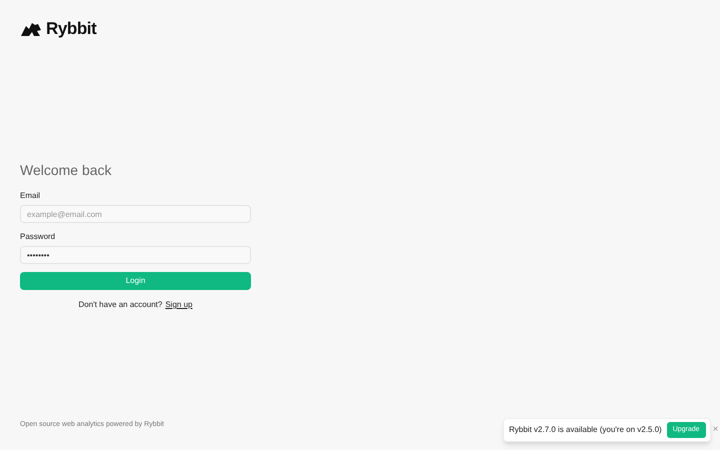 Image resolution: width=720 pixels, height=450 pixels. I want to click on close-button: ×, so click(715, 430).